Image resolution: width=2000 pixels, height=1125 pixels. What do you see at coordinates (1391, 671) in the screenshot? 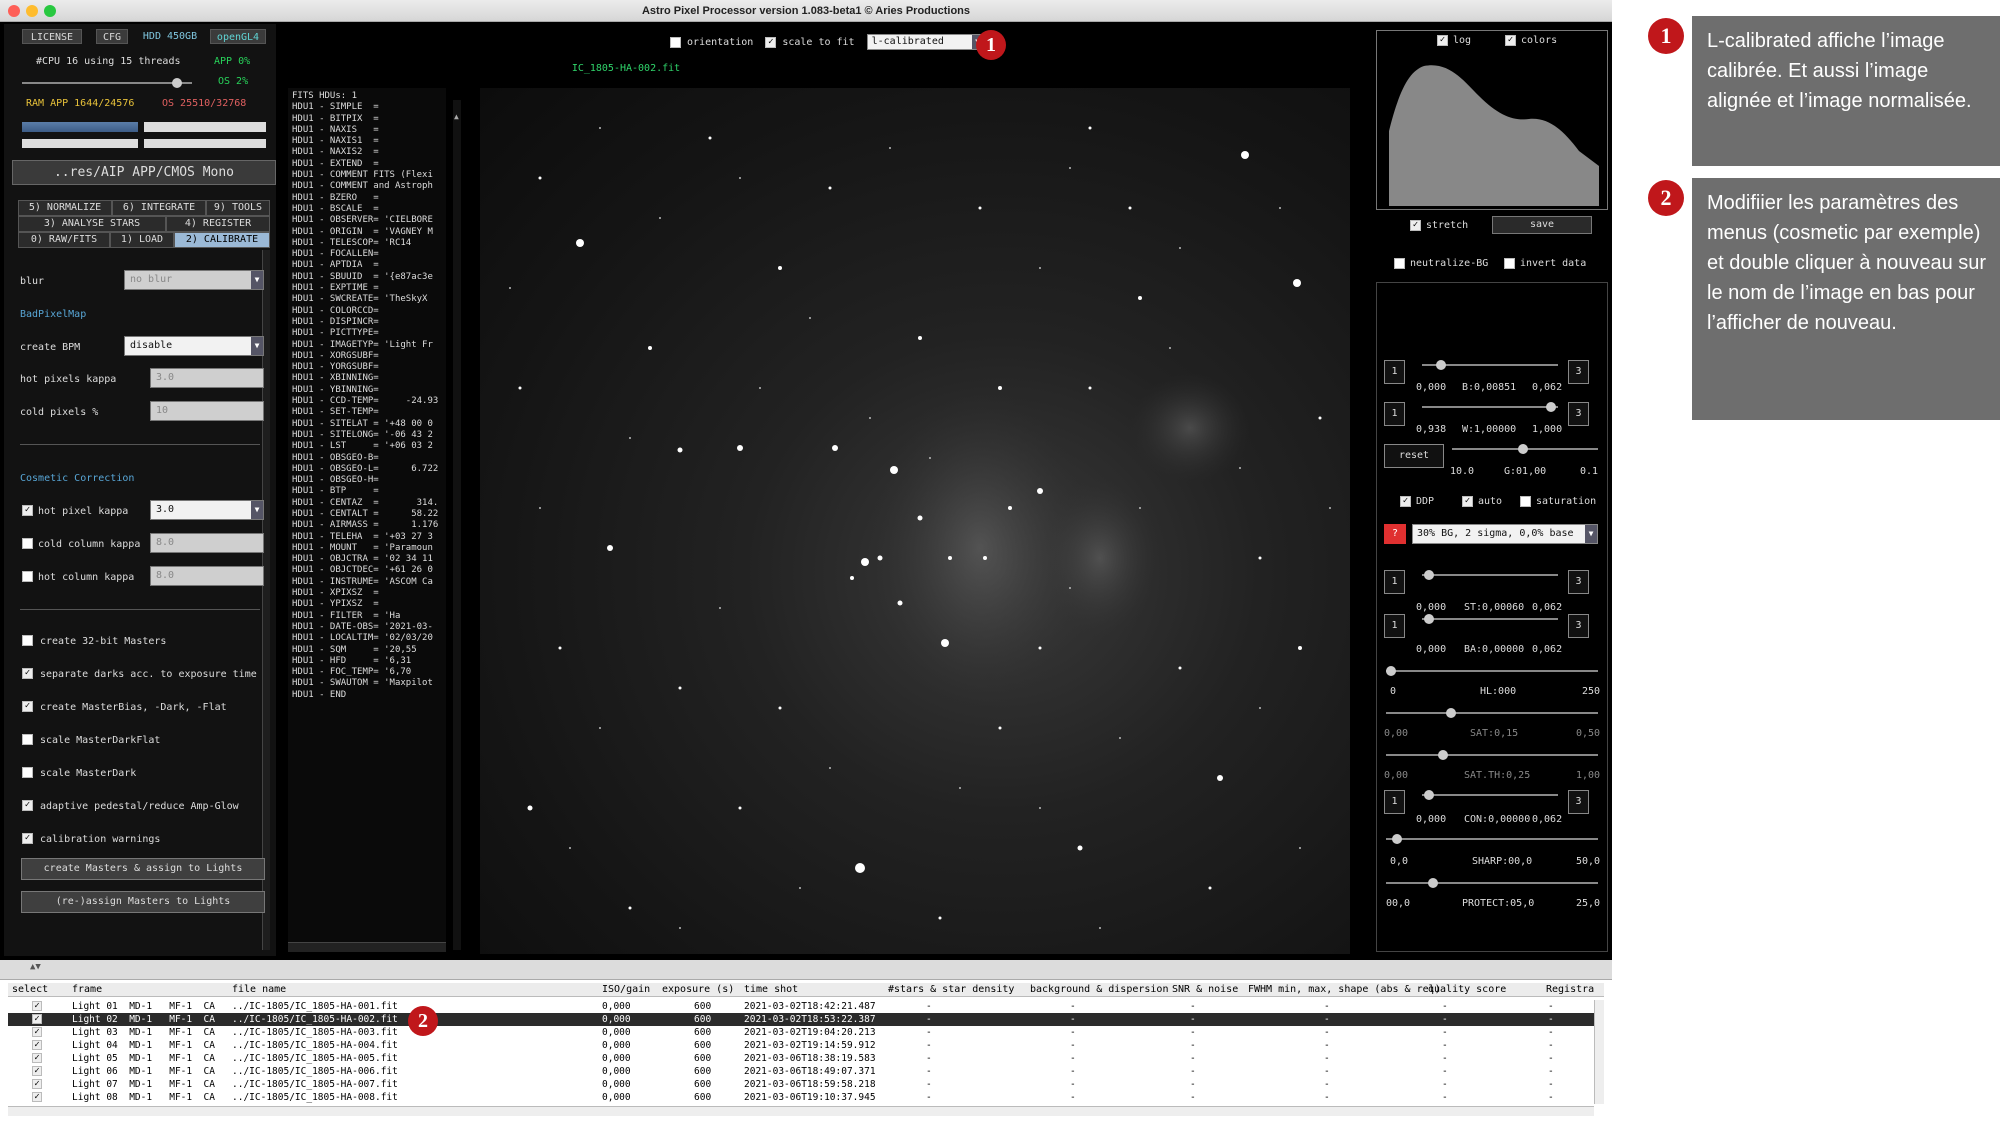
I see `hl-slider-knob` at bounding box center [1391, 671].